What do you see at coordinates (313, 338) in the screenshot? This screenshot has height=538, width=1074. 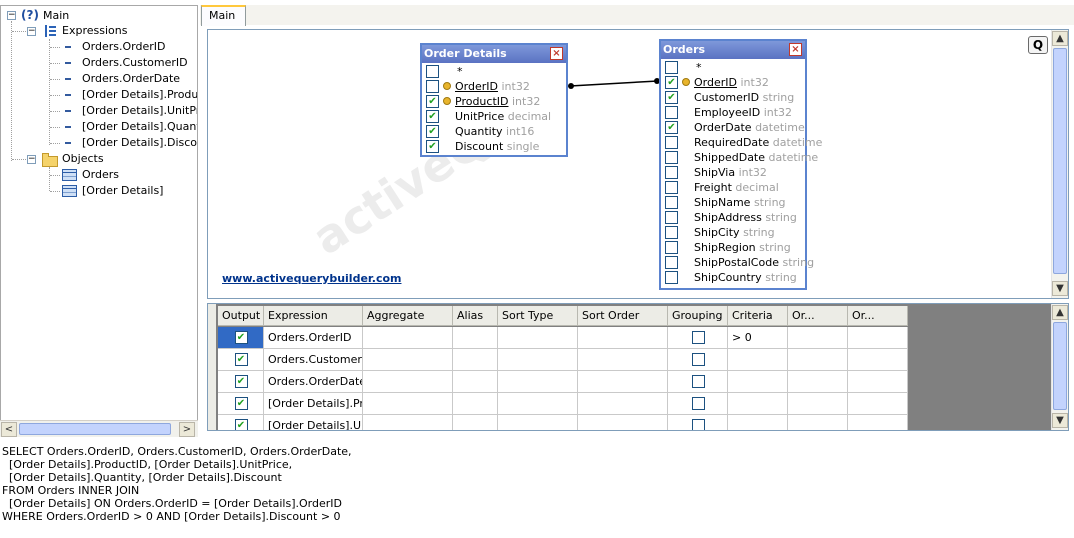 I see `grid-cell-expression: Orders.OrderID` at bounding box center [313, 338].